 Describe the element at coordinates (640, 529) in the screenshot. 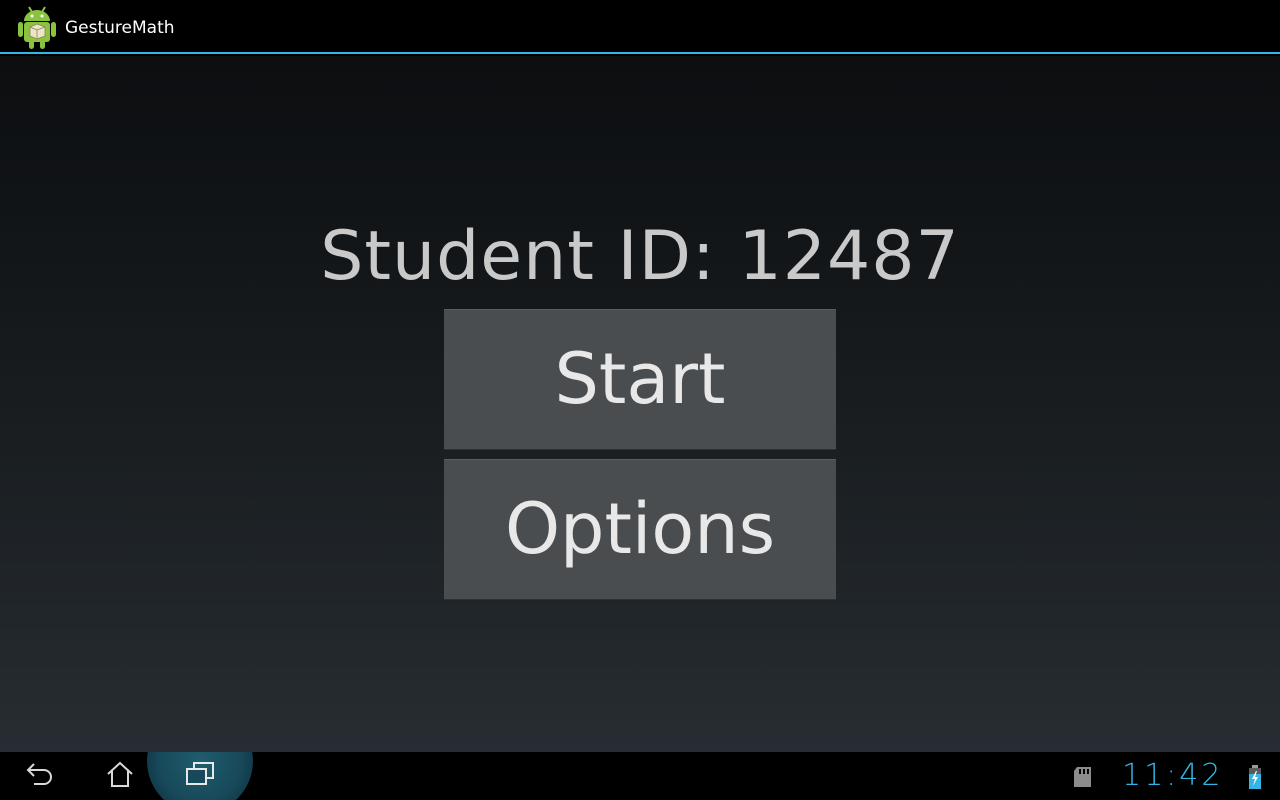

I see `options-button: Options` at that location.